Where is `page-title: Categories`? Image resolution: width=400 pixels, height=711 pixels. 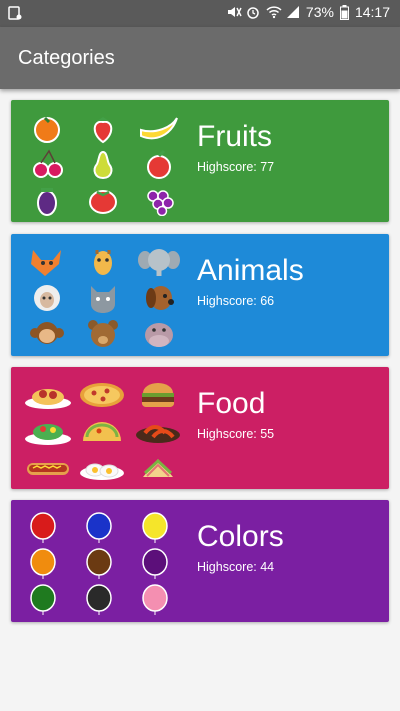 page-title: Categories is located at coordinates (66, 58).